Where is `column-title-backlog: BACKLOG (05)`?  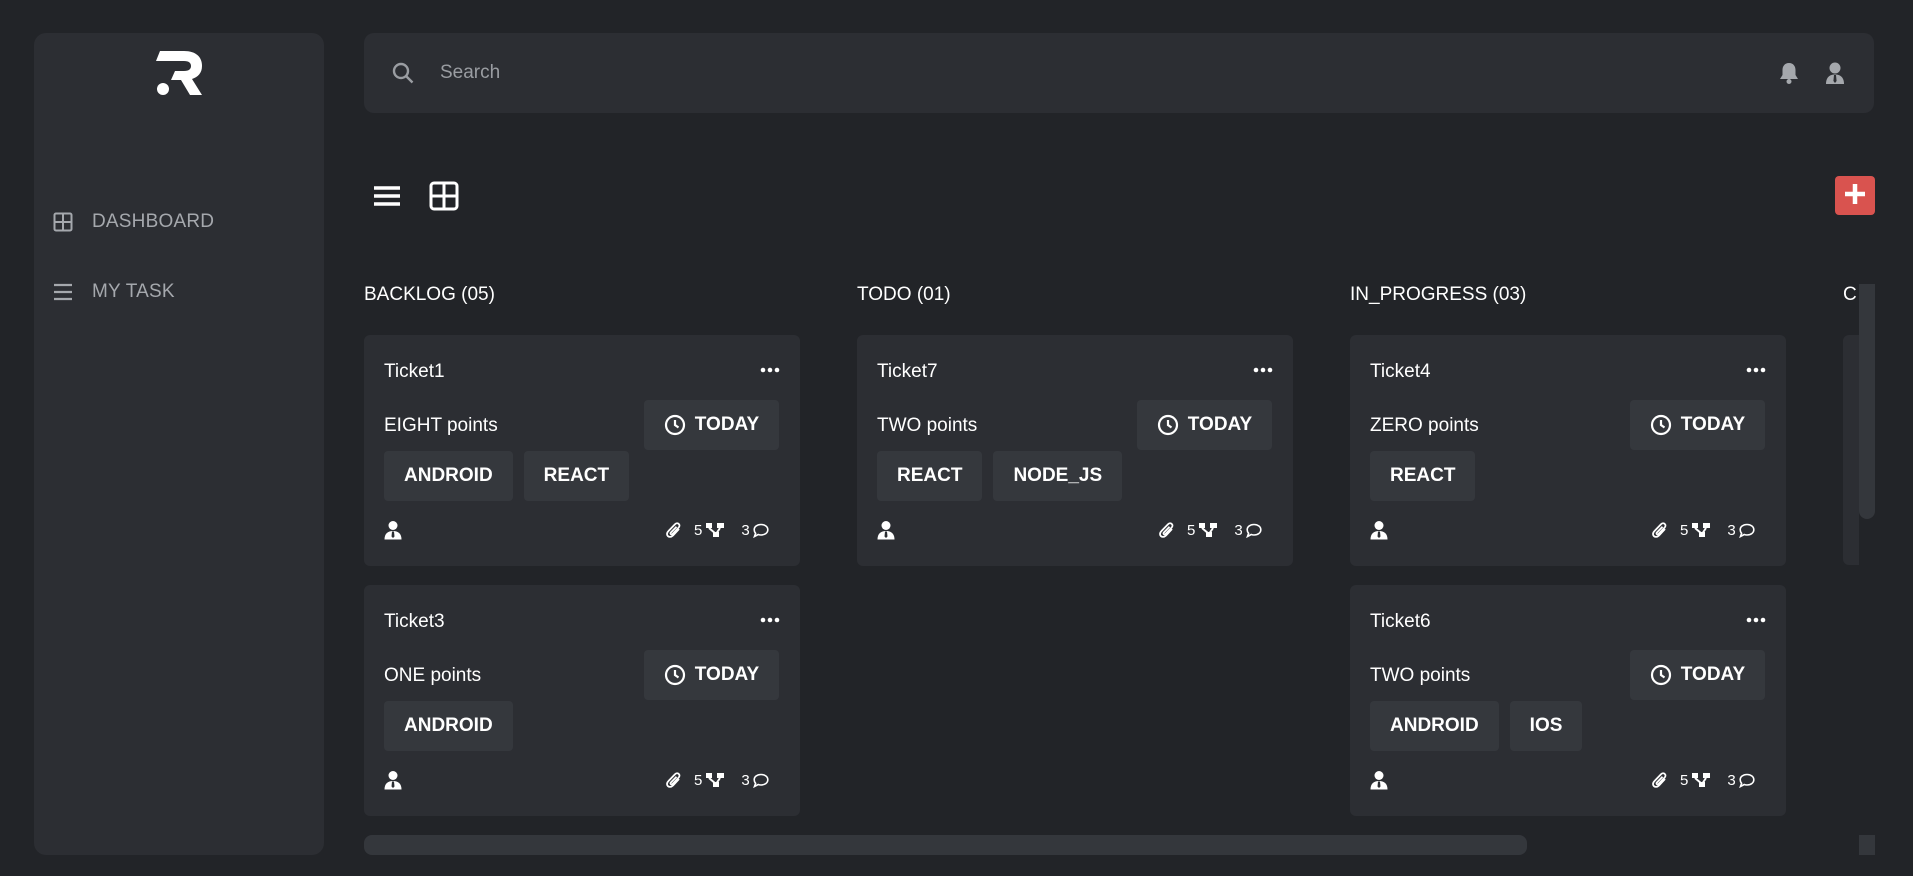 column-title-backlog: BACKLOG (05) is located at coordinates (429, 294).